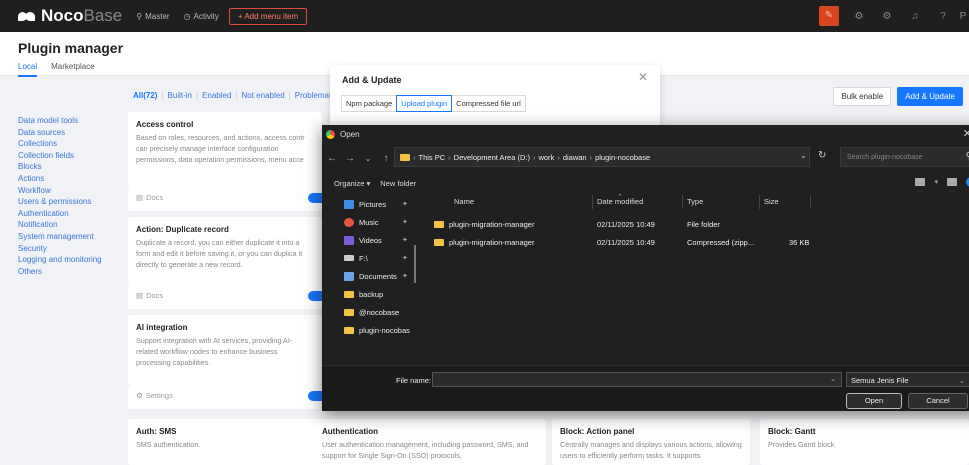 This screenshot has width=969, height=465. Describe the element at coordinates (60, 237) in the screenshot. I see `category-item: System management` at that location.